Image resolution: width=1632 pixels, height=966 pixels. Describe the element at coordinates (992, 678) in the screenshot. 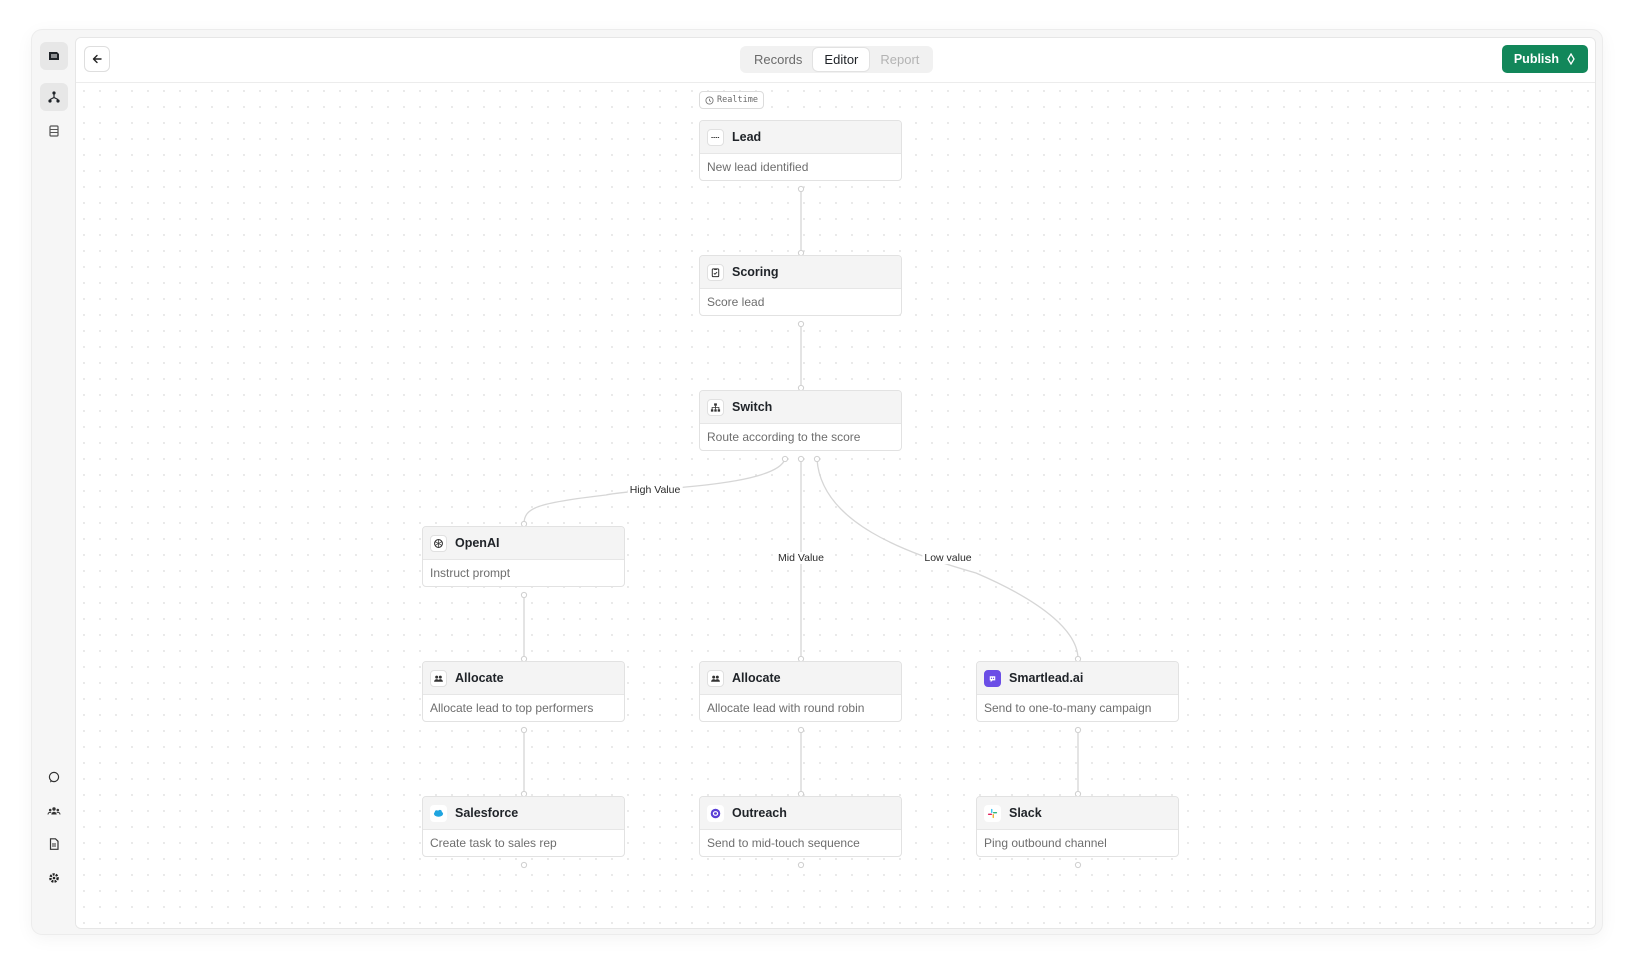

I see `smartlead-icon` at that location.